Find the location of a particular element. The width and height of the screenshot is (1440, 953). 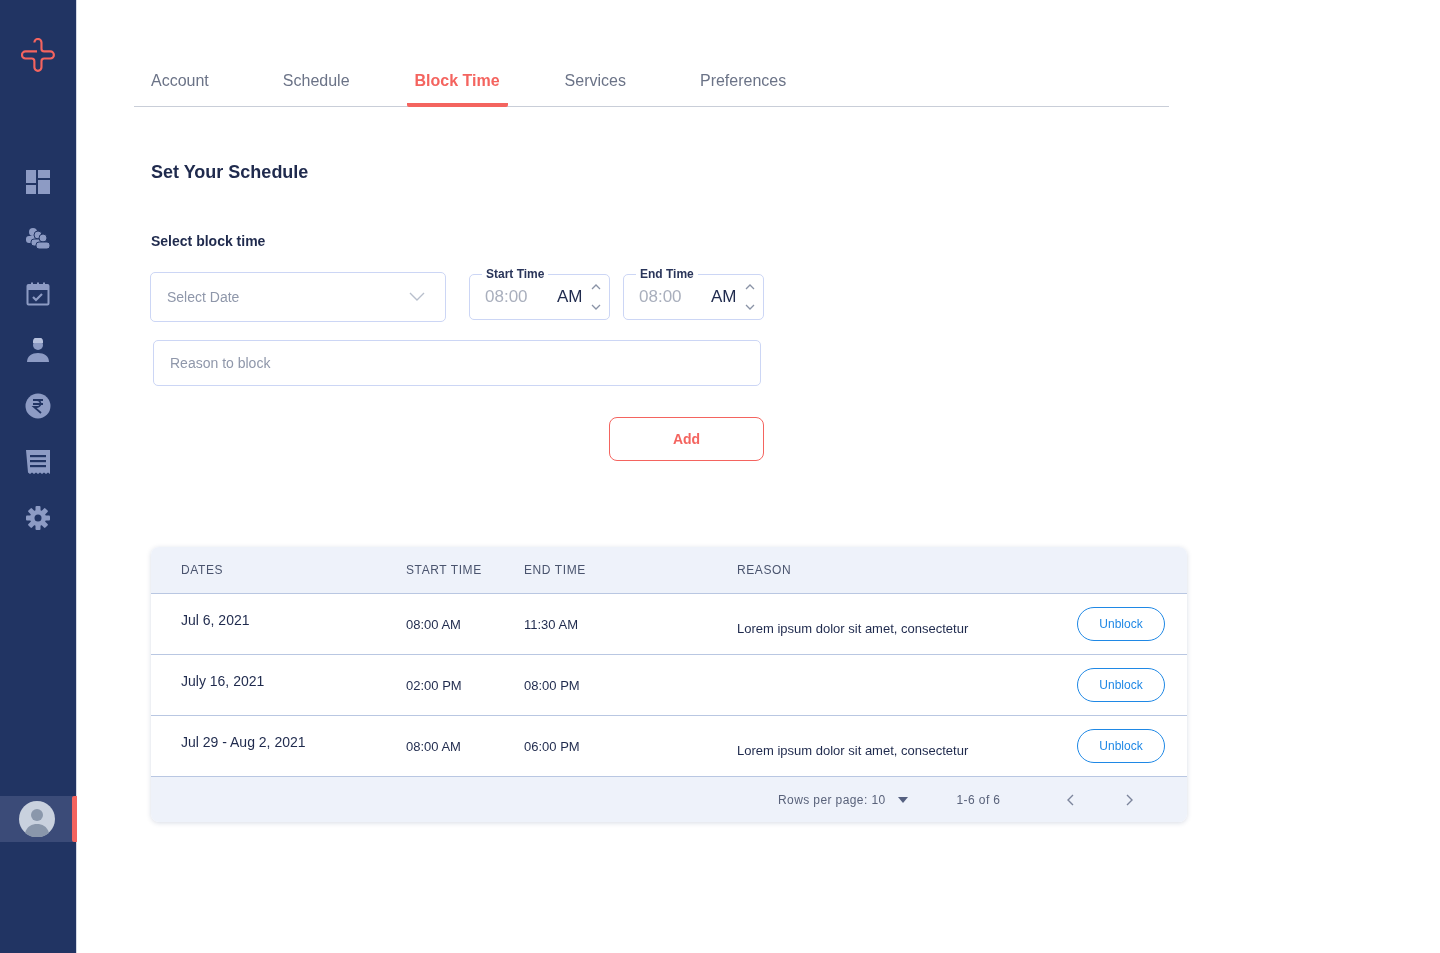

dashboard-nav-button is located at coordinates (38, 182).